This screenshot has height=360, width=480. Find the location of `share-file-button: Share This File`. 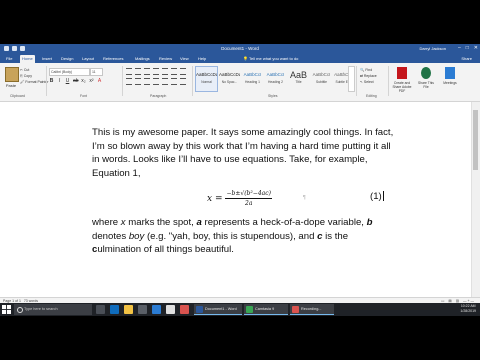

share-file-button: Share This File is located at coordinates (426, 78).